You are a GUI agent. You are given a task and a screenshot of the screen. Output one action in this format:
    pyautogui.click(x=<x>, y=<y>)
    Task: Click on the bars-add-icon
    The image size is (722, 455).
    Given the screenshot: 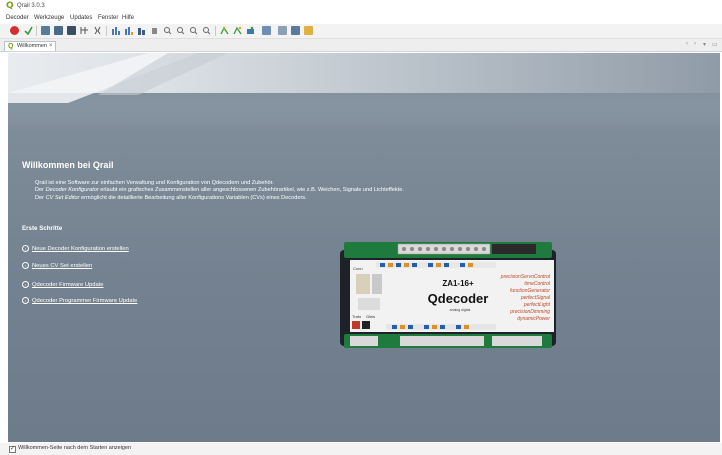 What is the action you would take?
    pyautogui.click(x=128, y=30)
    